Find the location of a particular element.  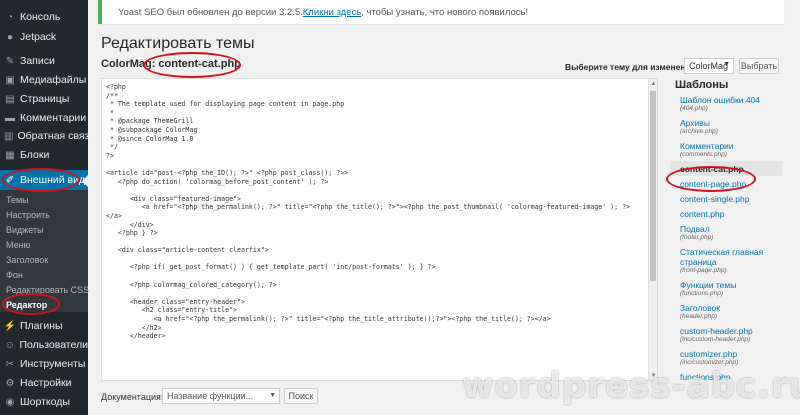

sidebar-item-label: Записи is located at coordinates (37, 61).